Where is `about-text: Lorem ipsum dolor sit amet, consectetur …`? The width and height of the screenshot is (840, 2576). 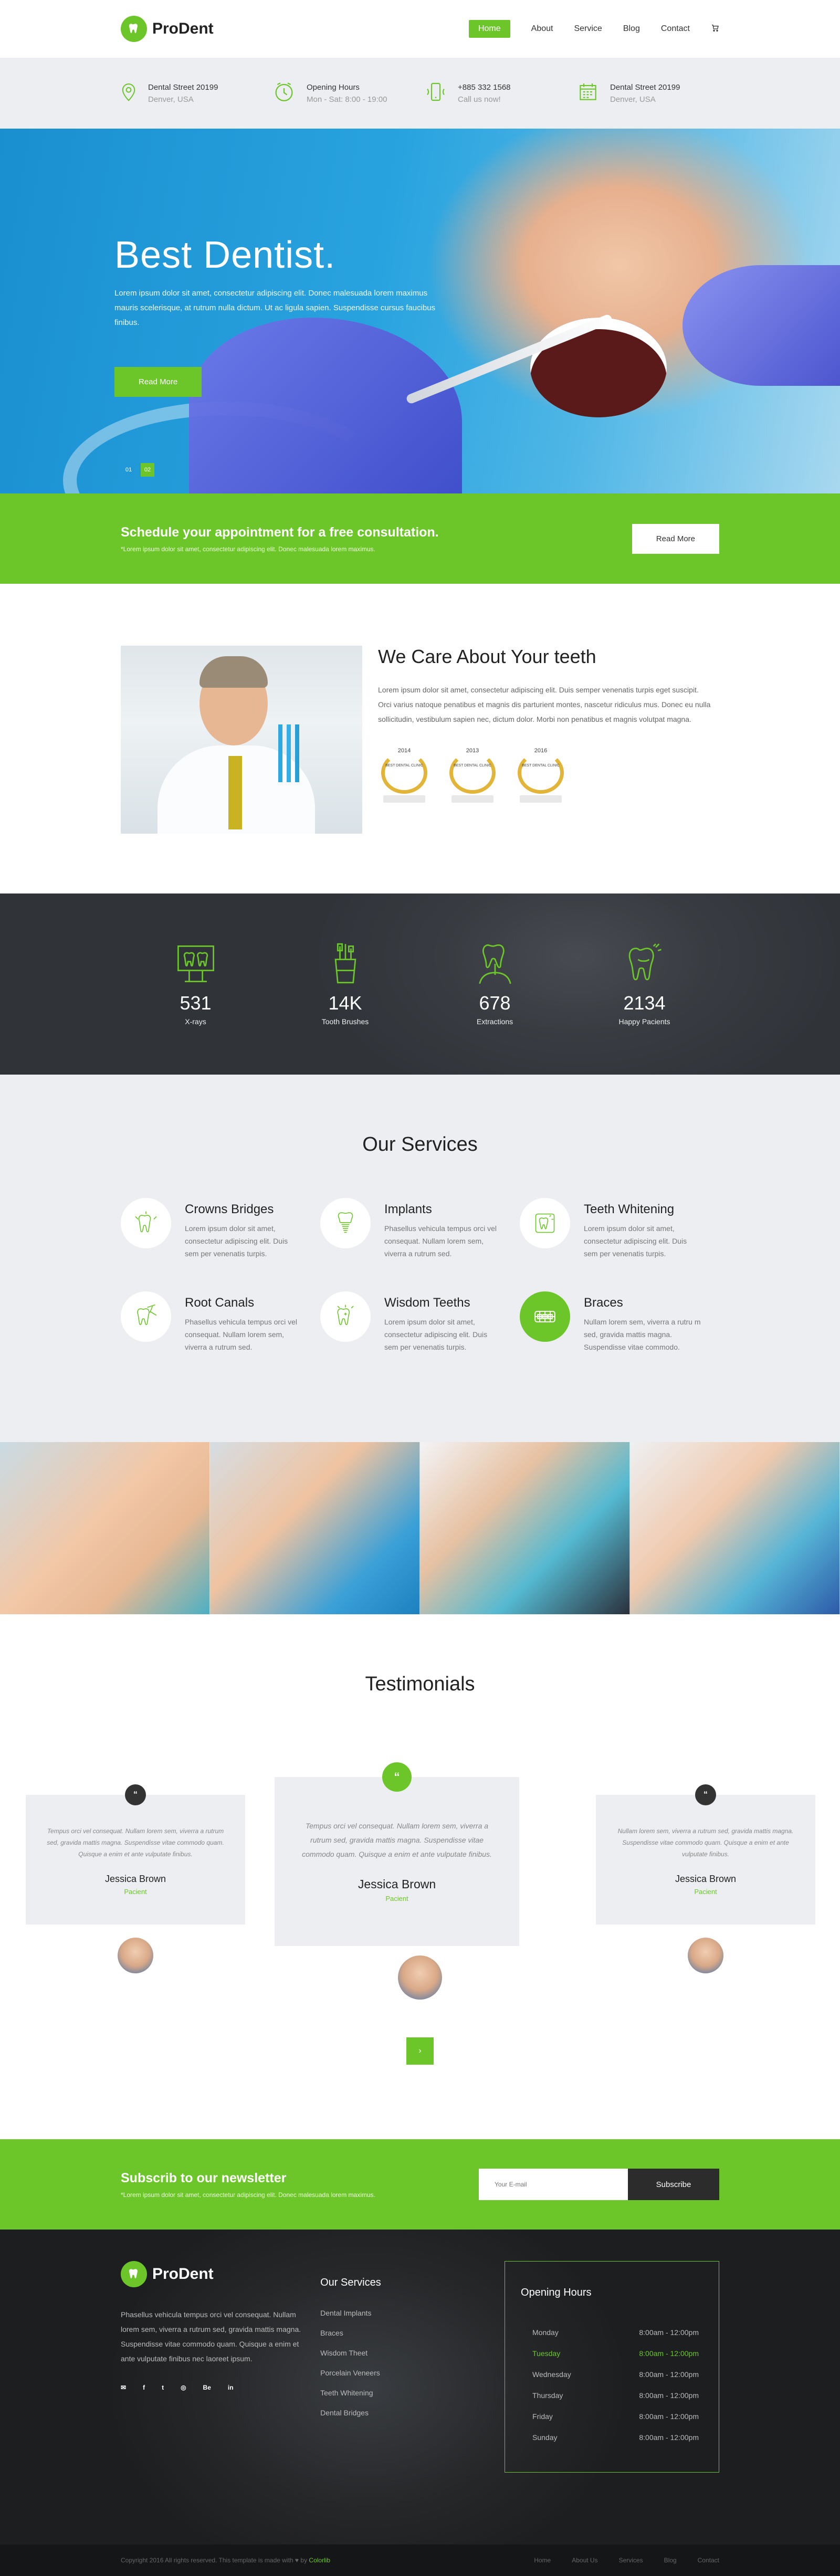
about-text: Lorem ipsum dolor sit amet, consectetur … is located at coordinates (544, 704).